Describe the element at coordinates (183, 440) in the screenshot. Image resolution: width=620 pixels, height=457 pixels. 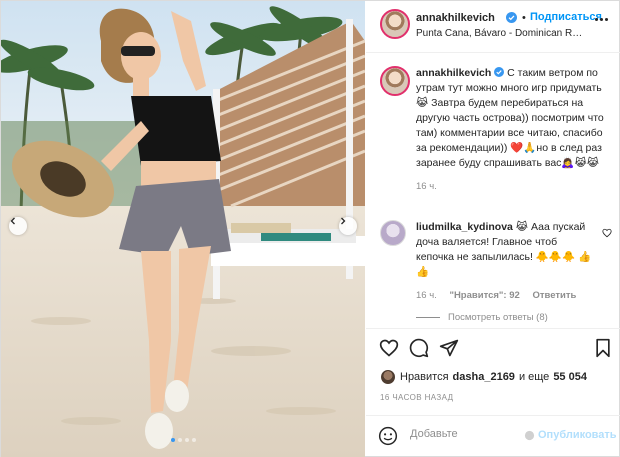
I see `carousel-dots` at that location.